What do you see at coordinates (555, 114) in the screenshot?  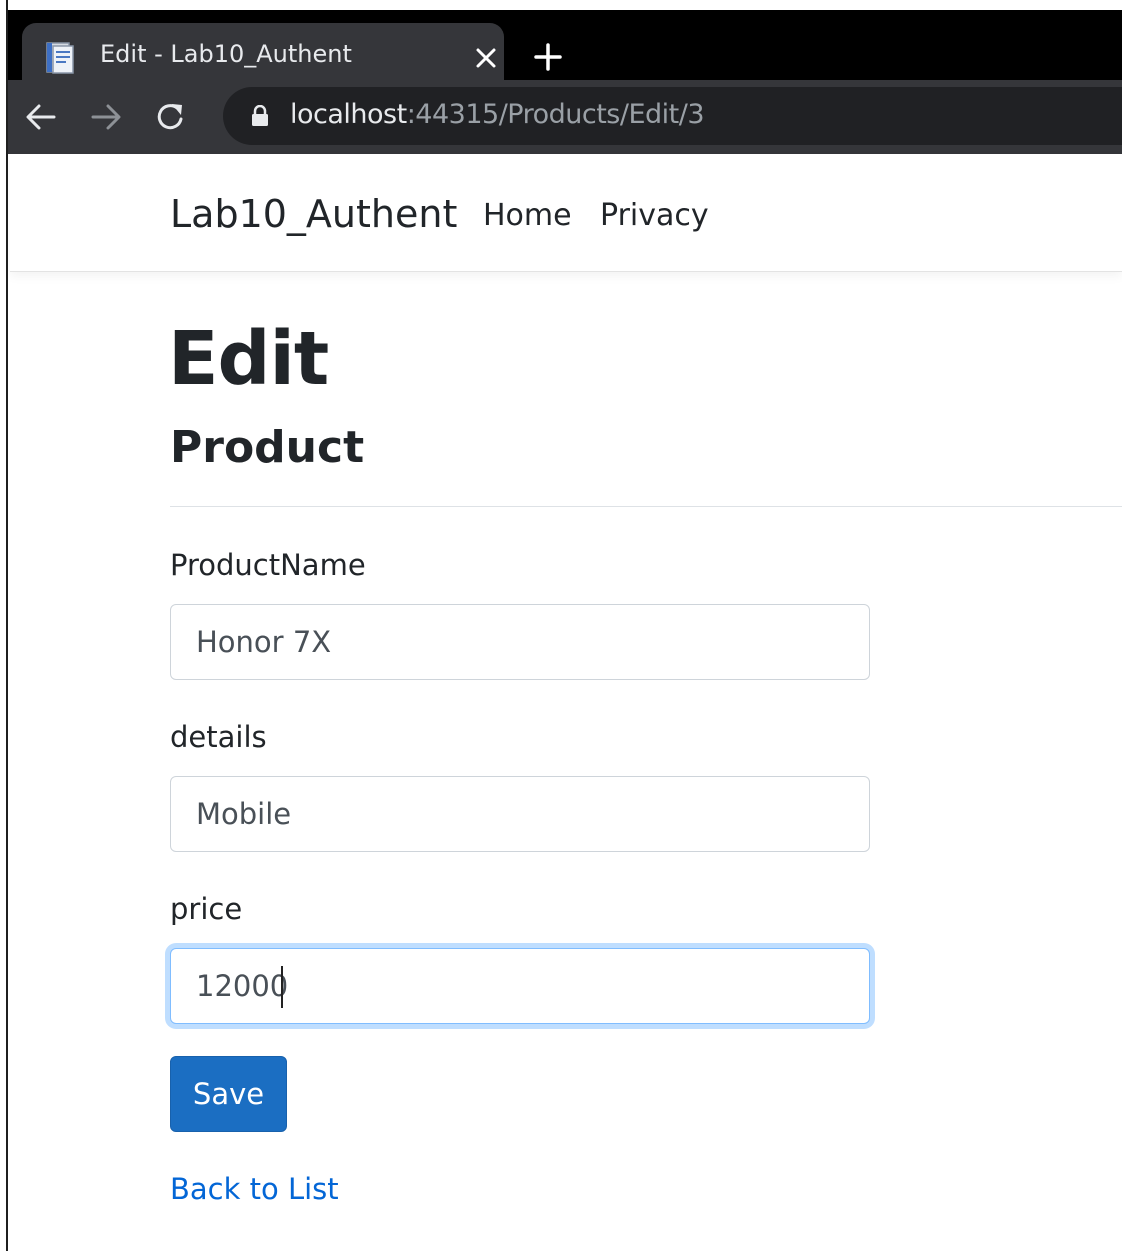 I see `url-path: :44315/Products/Edit/3` at bounding box center [555, 114].